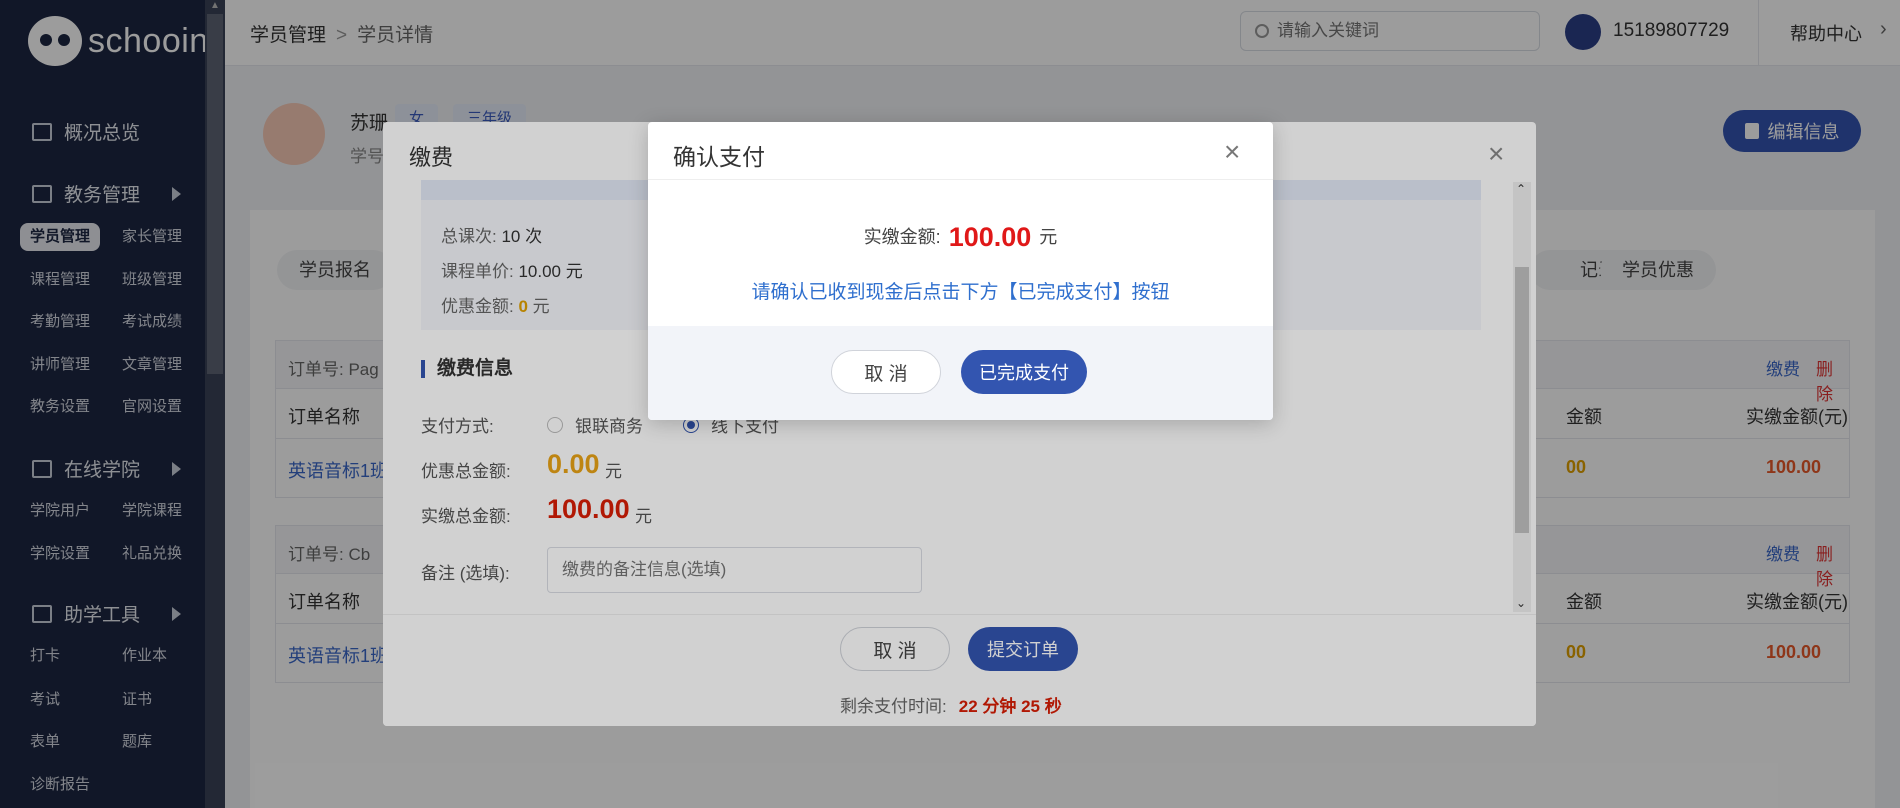 Image resolution: width=1900 pixels, height=808 pixels. Describe the element at coordinates (960, 373) in the screenshot. I see `dialog-footer: 取 消 已完成支付` at that location.